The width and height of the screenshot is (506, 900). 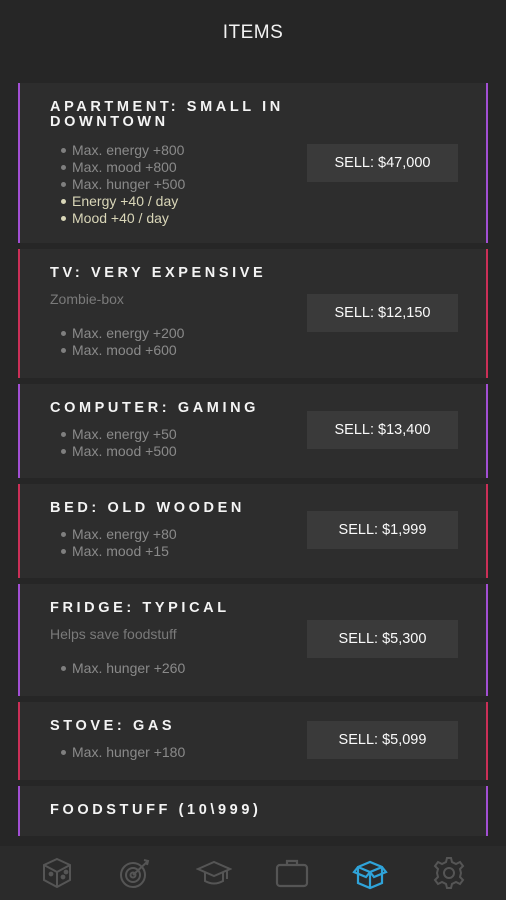 I want to click on tab-items, so click(x=370, y=873).